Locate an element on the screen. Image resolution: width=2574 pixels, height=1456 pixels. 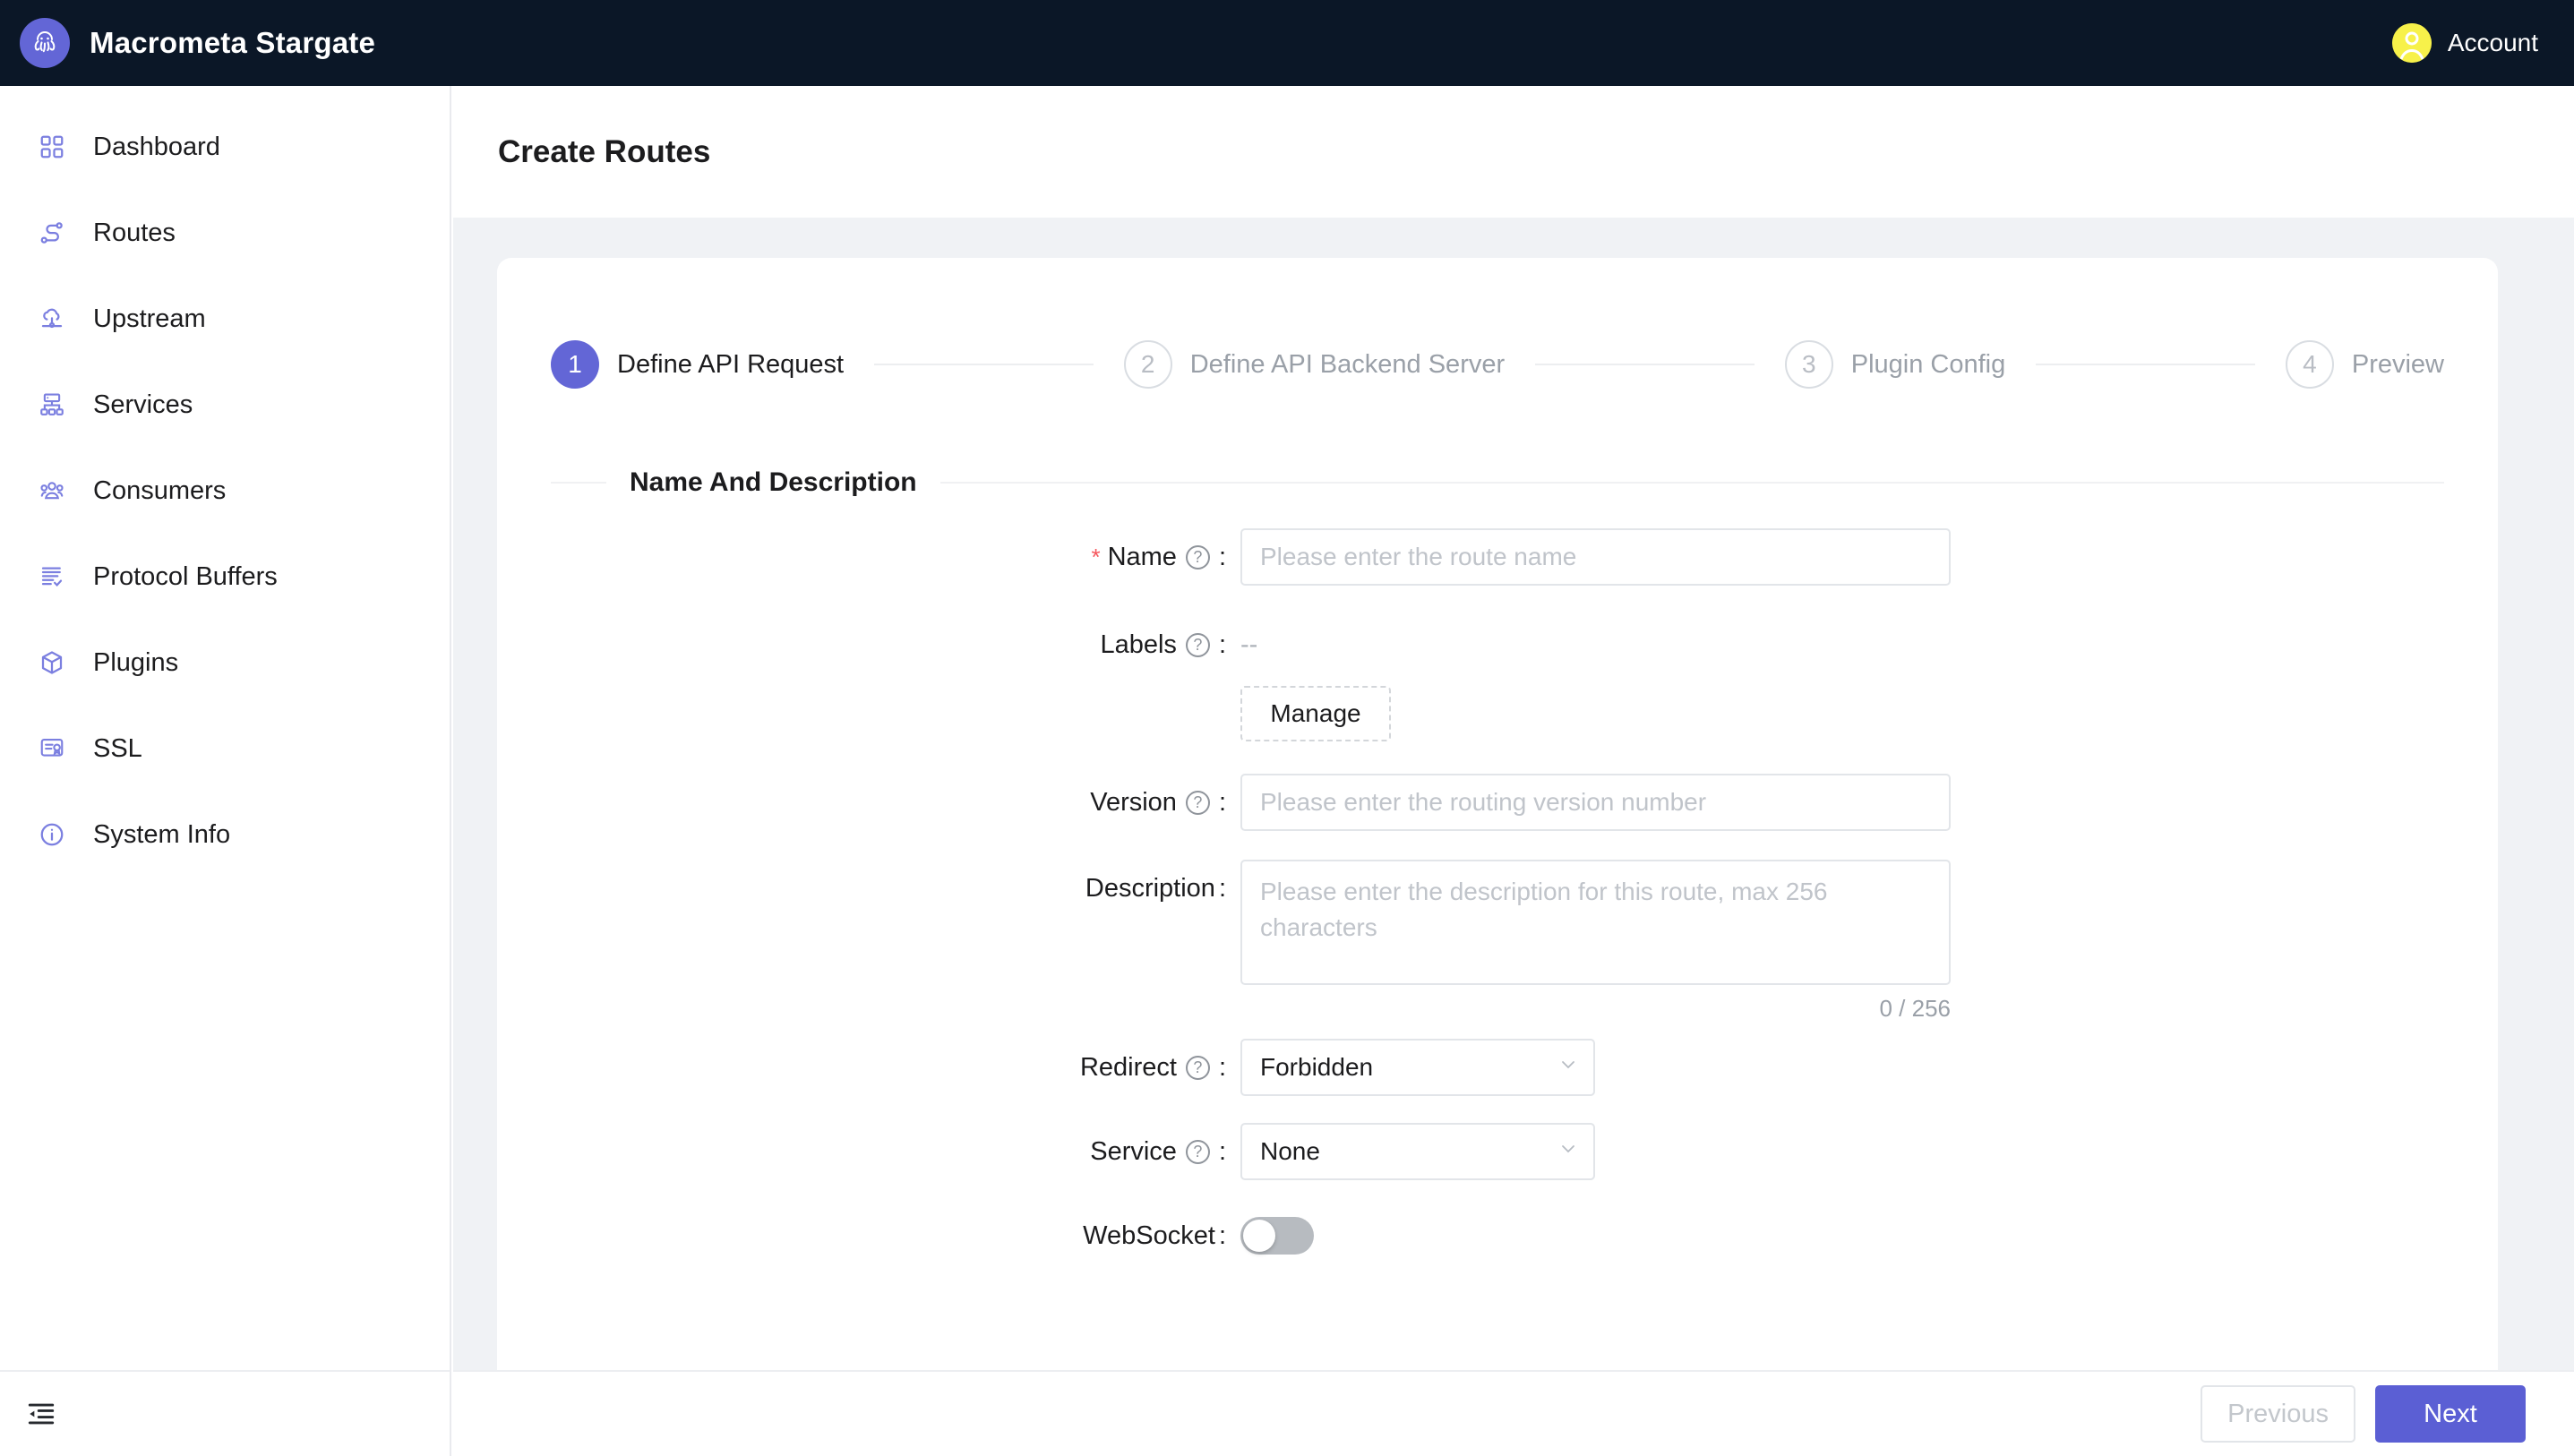
sidebar-item-system-info: System Info is located at coordinates (225, 835).